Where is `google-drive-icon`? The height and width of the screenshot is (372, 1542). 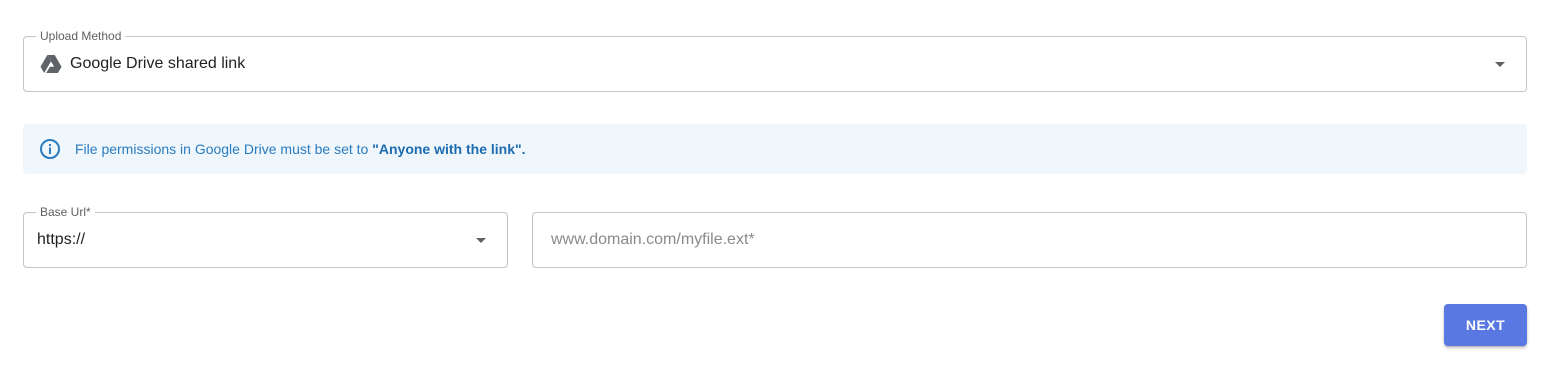
google-drive-icon is located at coordinates (51, 64).